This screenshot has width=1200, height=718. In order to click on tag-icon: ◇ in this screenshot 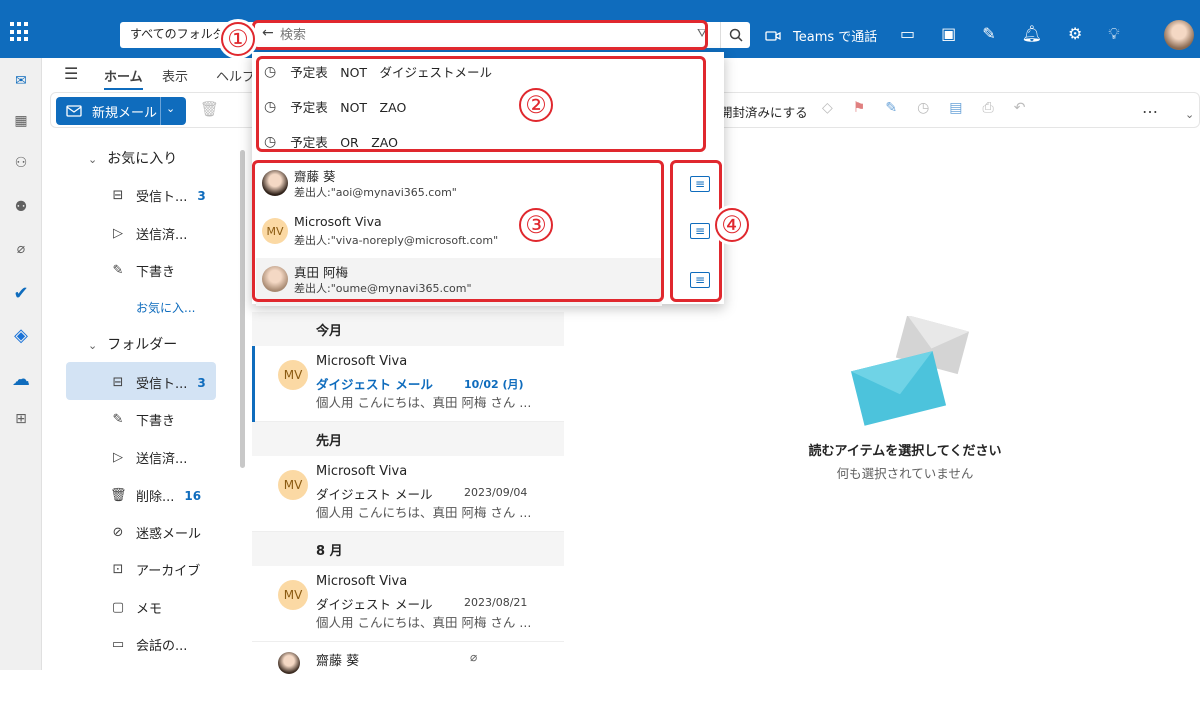, I will do `click(827, 108)`.